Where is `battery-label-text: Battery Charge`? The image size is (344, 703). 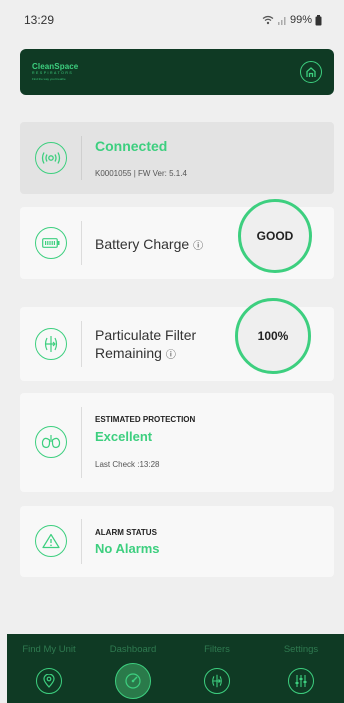 battery-label-text: Battery Charge is located at coordinates (142, 244).